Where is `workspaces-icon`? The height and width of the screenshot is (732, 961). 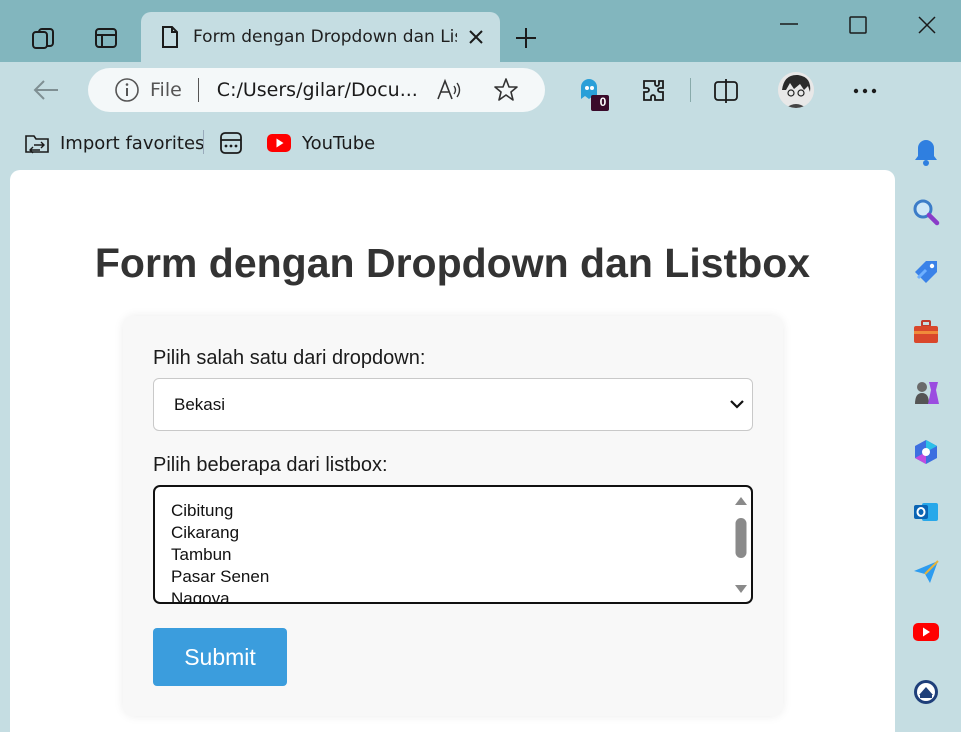 workspaces-icon is located at coordinates (43, 38).